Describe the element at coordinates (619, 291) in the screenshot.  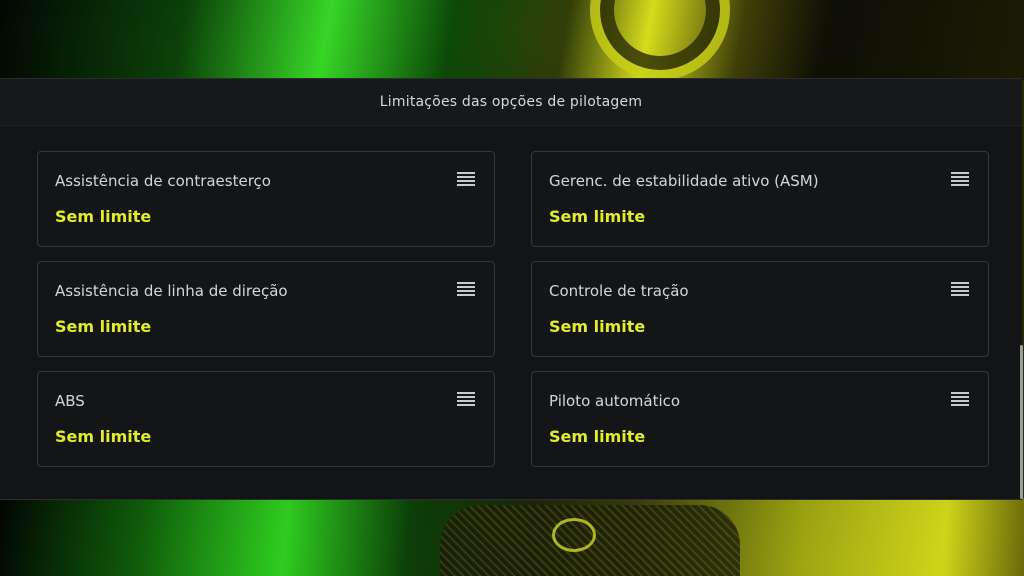
I see `option-label: Controle de tração` at that location.